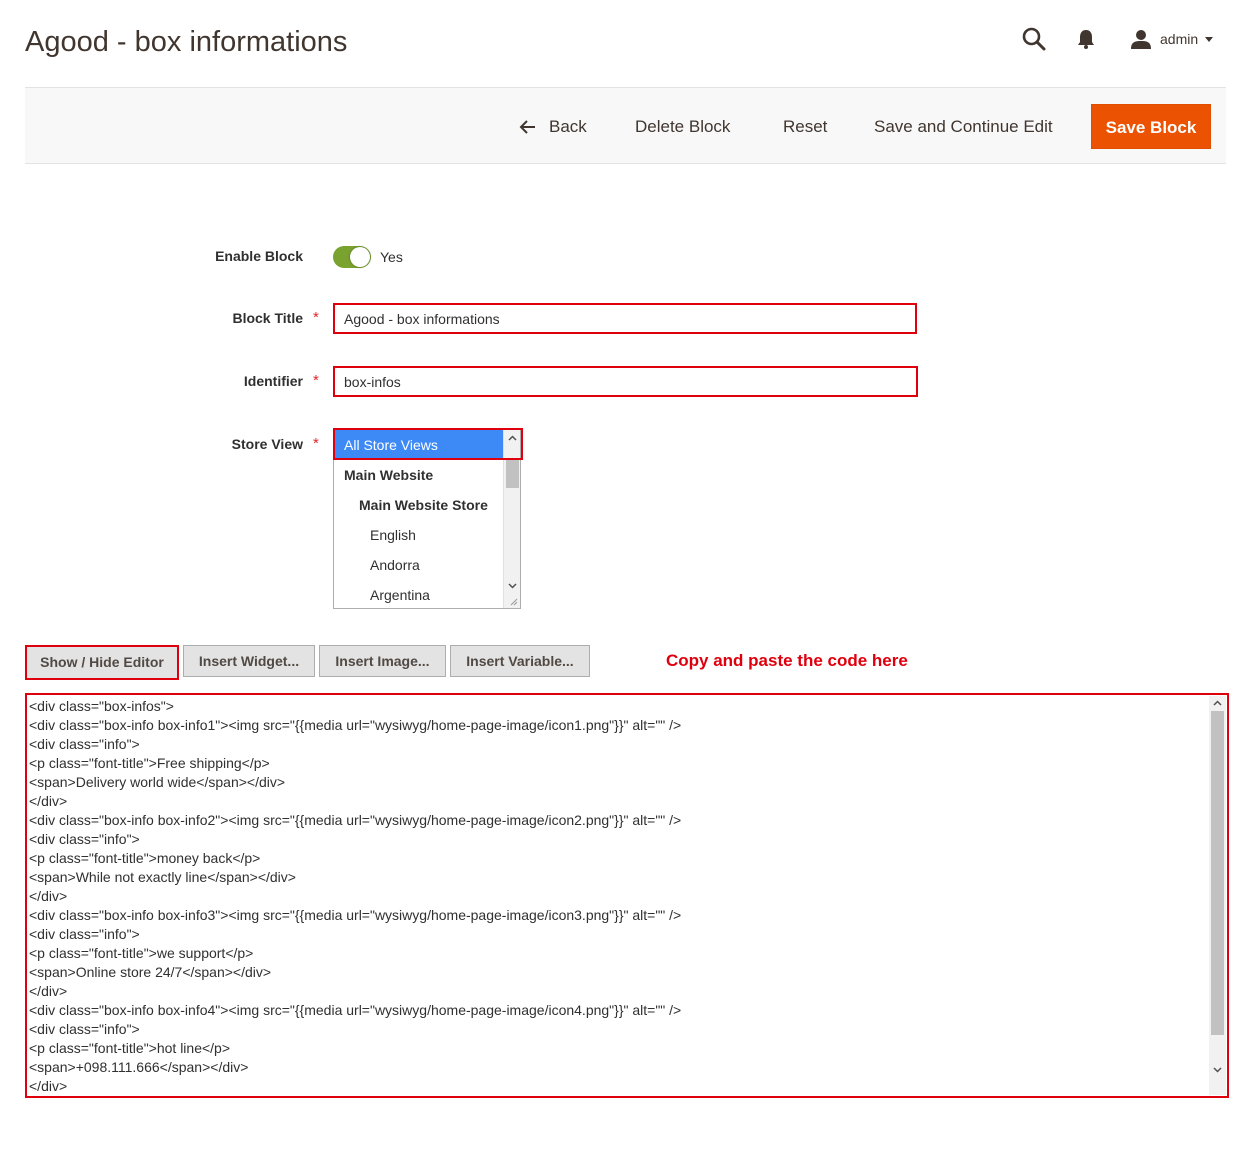 This screenshot has width=1242, height=1152. Describe the element at coordinates (419, 594) in the screenshot. I see `store-option-argentina: Argentina` at that location.